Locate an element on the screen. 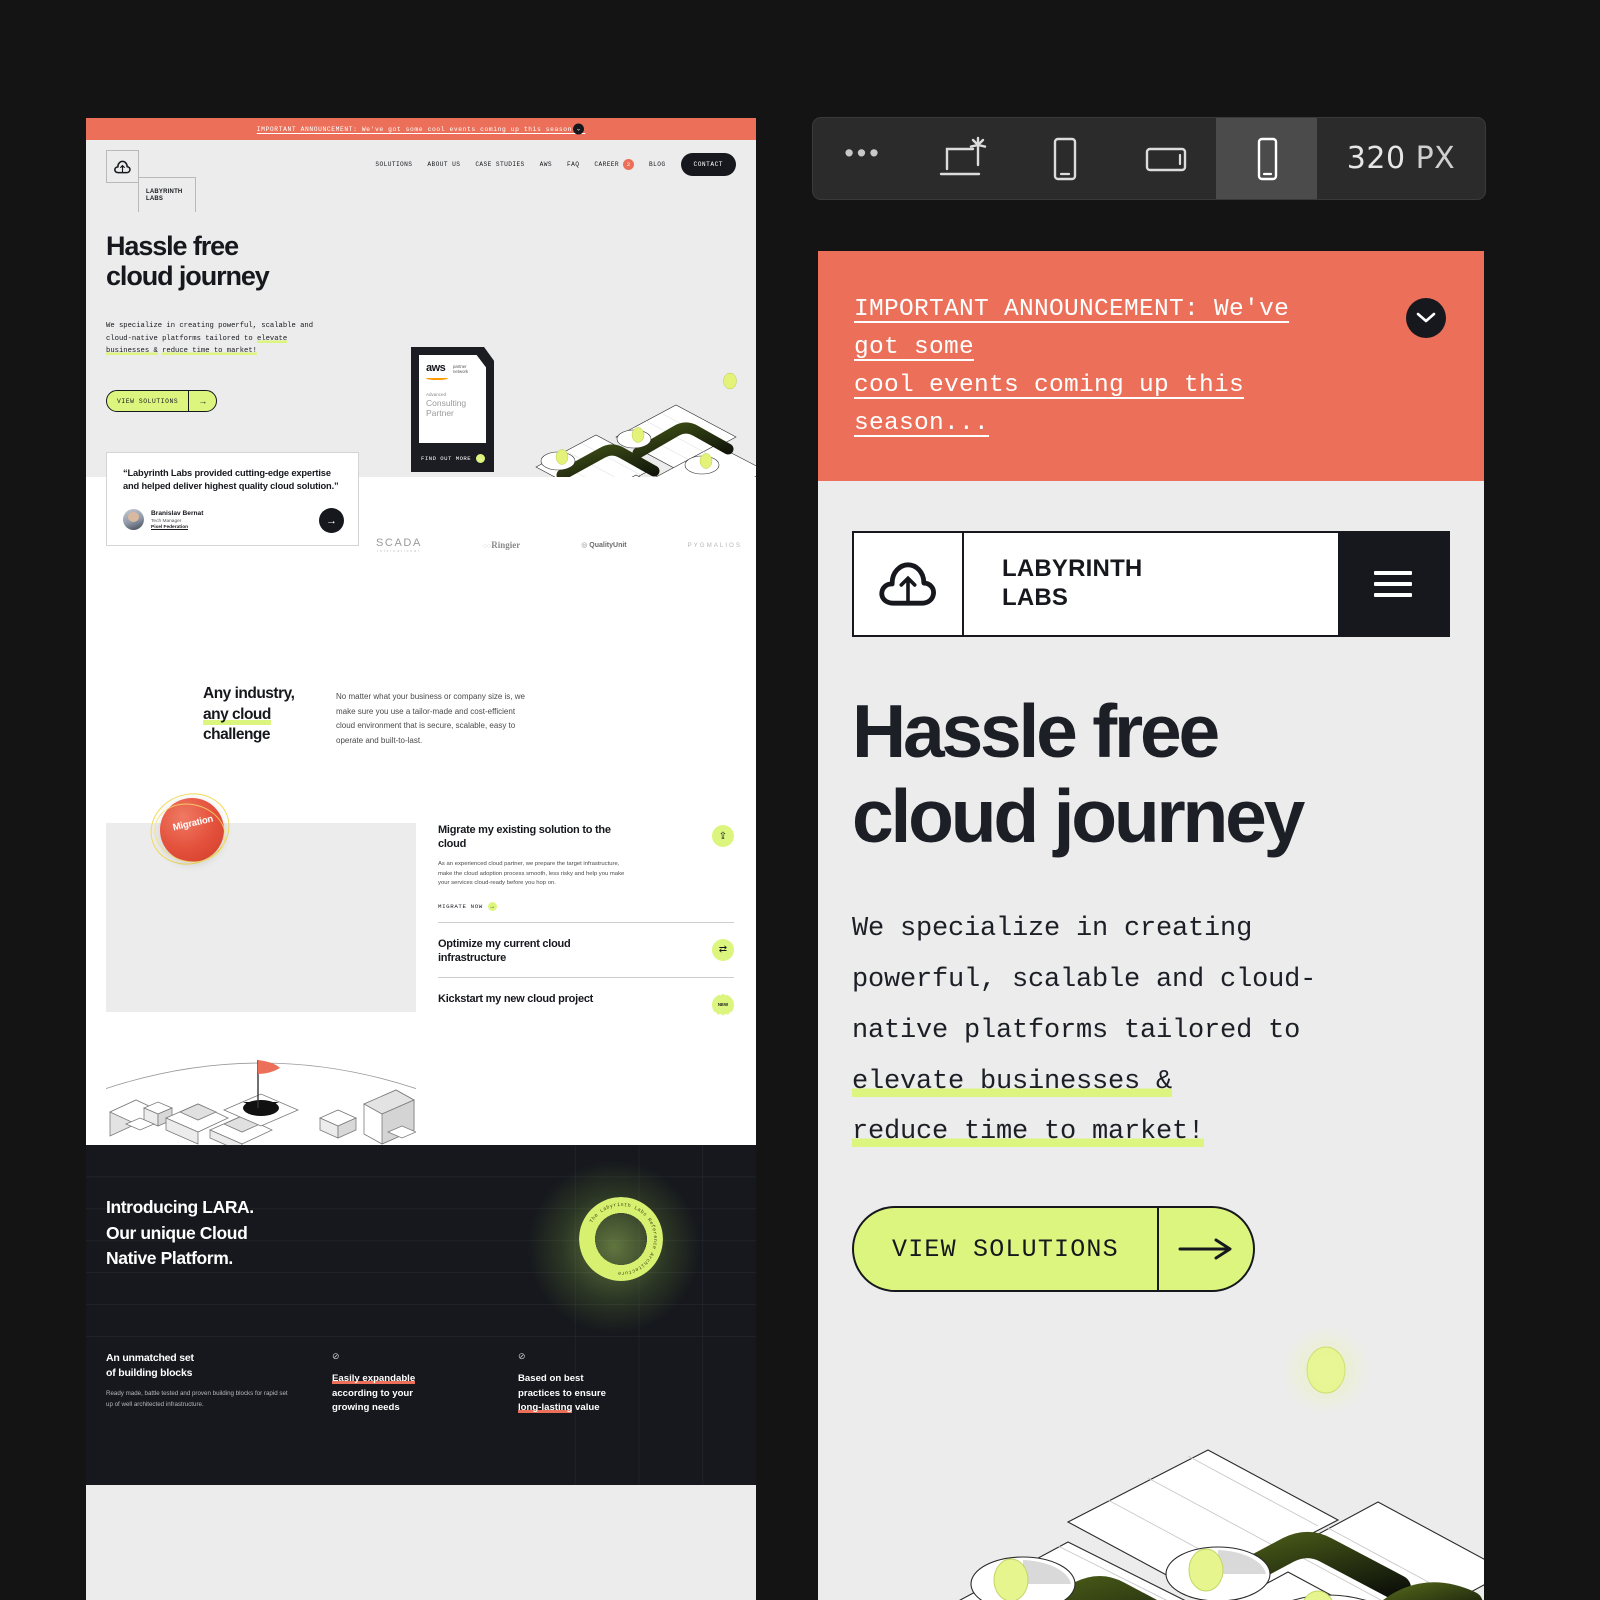 This screenshot has width=1600, height=1600. toolbar-mobile-portrait-button is located at coordinates (1266, 158).